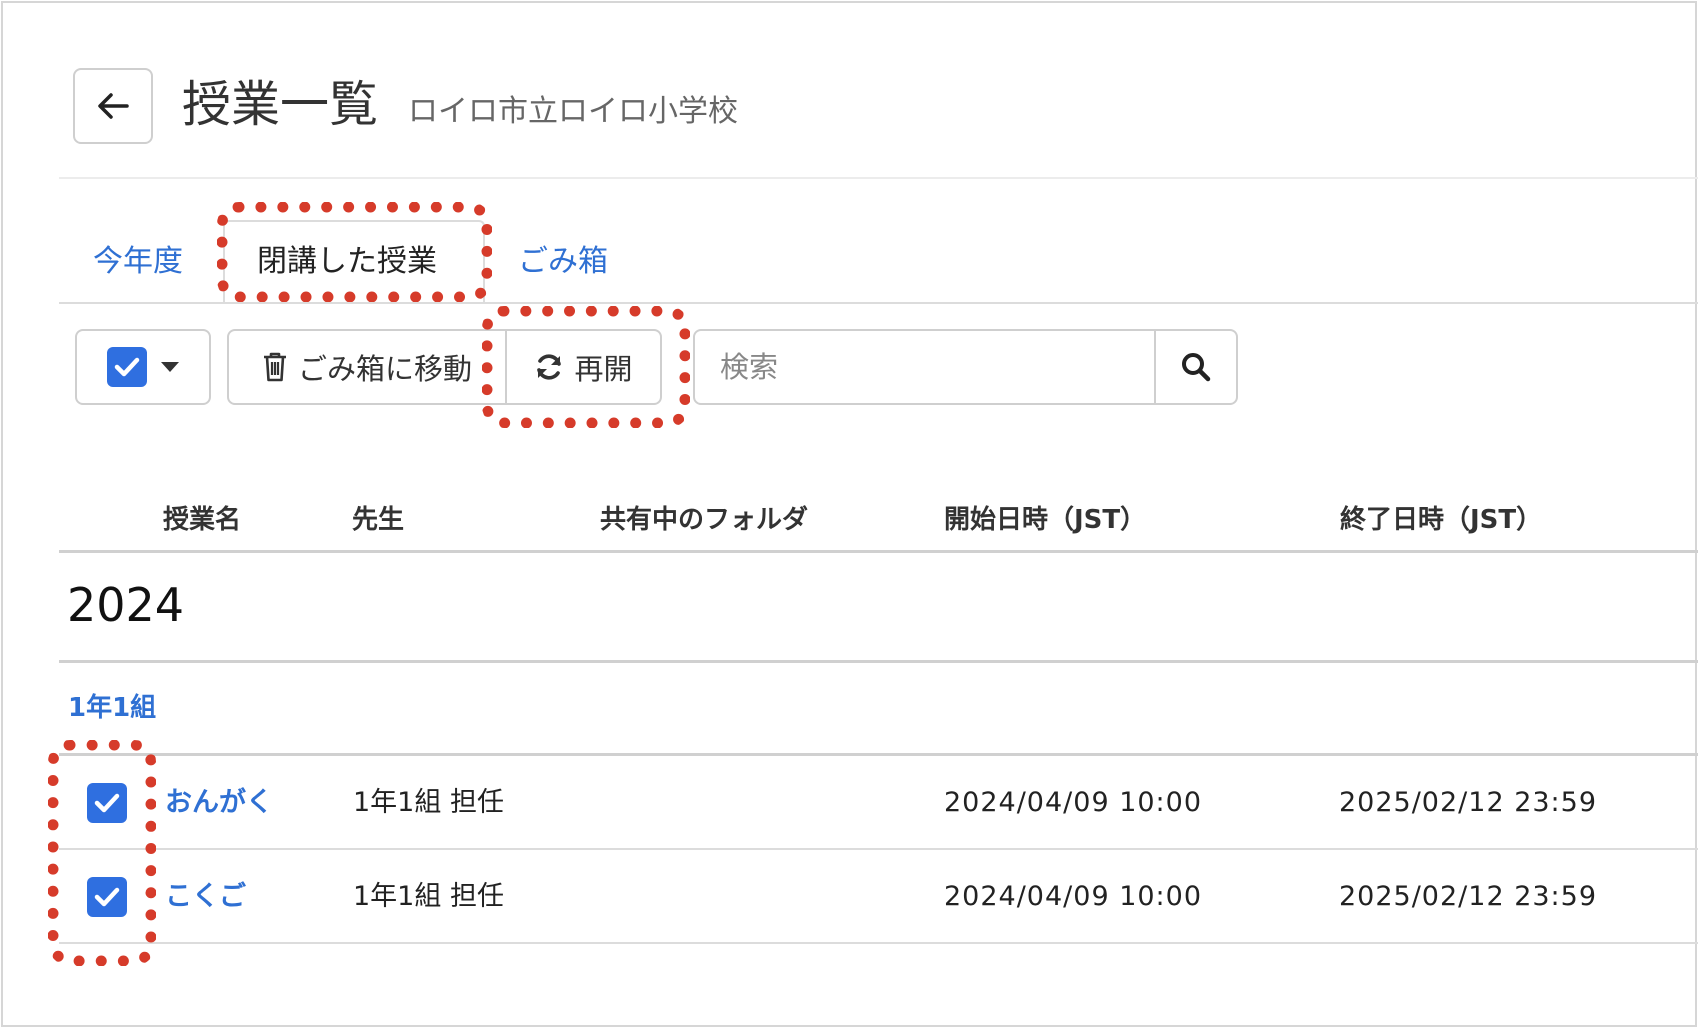  I want to click on tabs-divider, so click(878, 303).